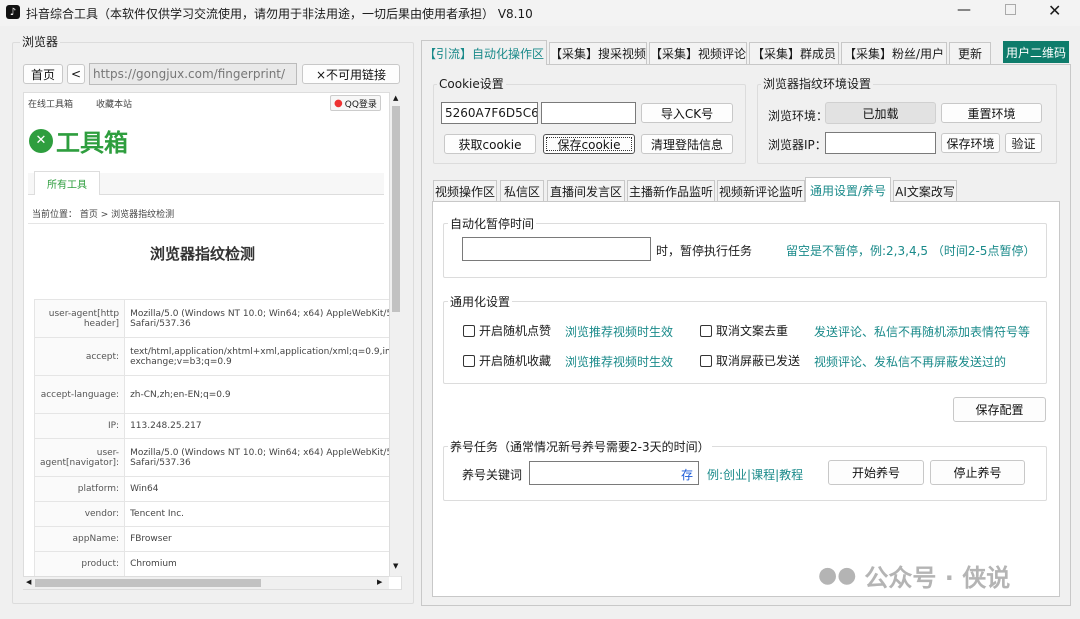  Describe the element at coordinates (964, 10) in the screenshot. I see `minimize-icon: —` at that location.